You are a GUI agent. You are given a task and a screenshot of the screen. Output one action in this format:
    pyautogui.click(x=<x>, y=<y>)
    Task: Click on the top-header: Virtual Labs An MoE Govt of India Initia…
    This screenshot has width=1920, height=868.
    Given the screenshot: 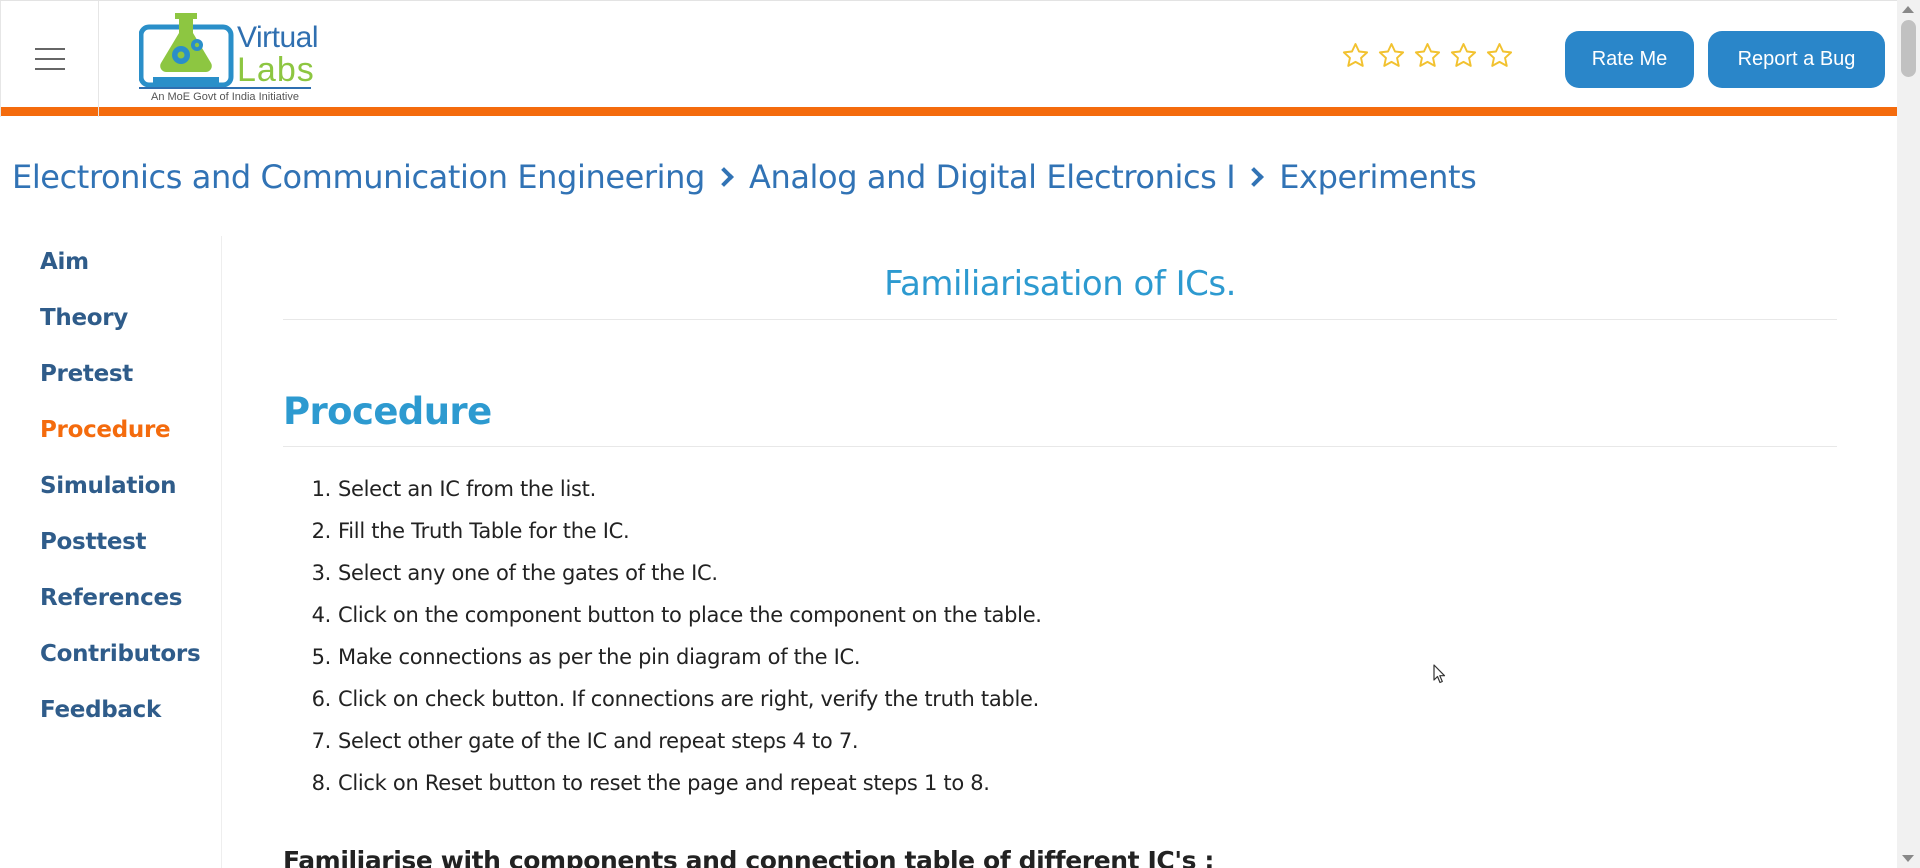 What is the action you would take?
    pyautogui.click(x=948, y=58)
    